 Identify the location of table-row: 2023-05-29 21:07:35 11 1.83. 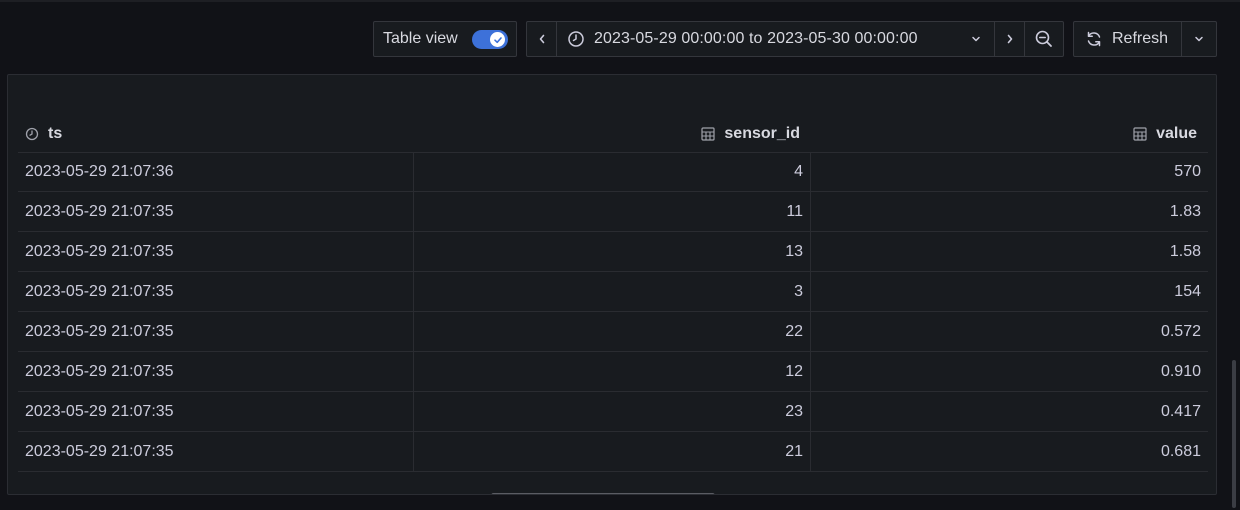
(613, 212).